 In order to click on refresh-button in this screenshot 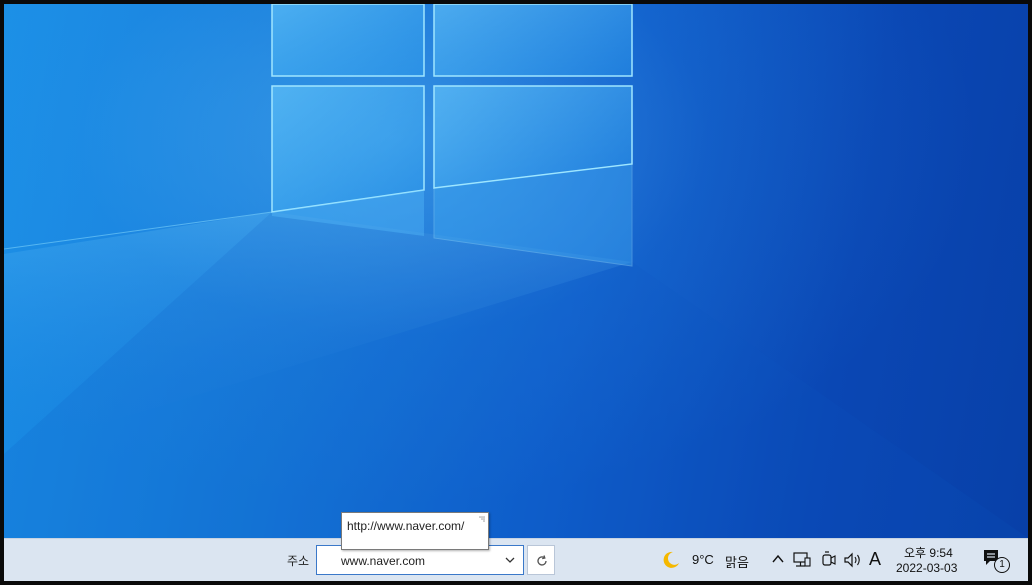, I will do `click(541, 560)`.